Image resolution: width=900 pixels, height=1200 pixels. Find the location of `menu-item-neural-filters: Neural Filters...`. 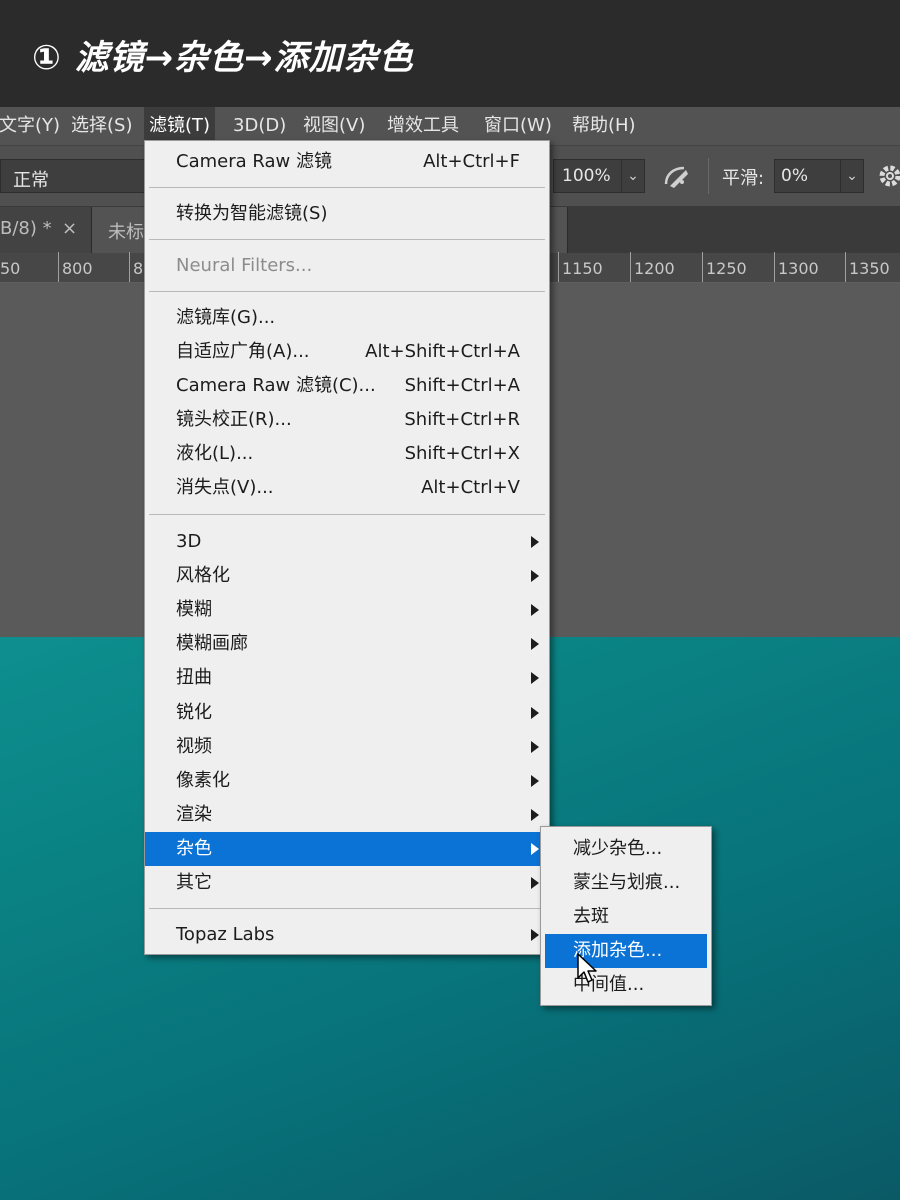

menu-item-neural-filters: Neural Filters... is located at coordinates (347, 266).